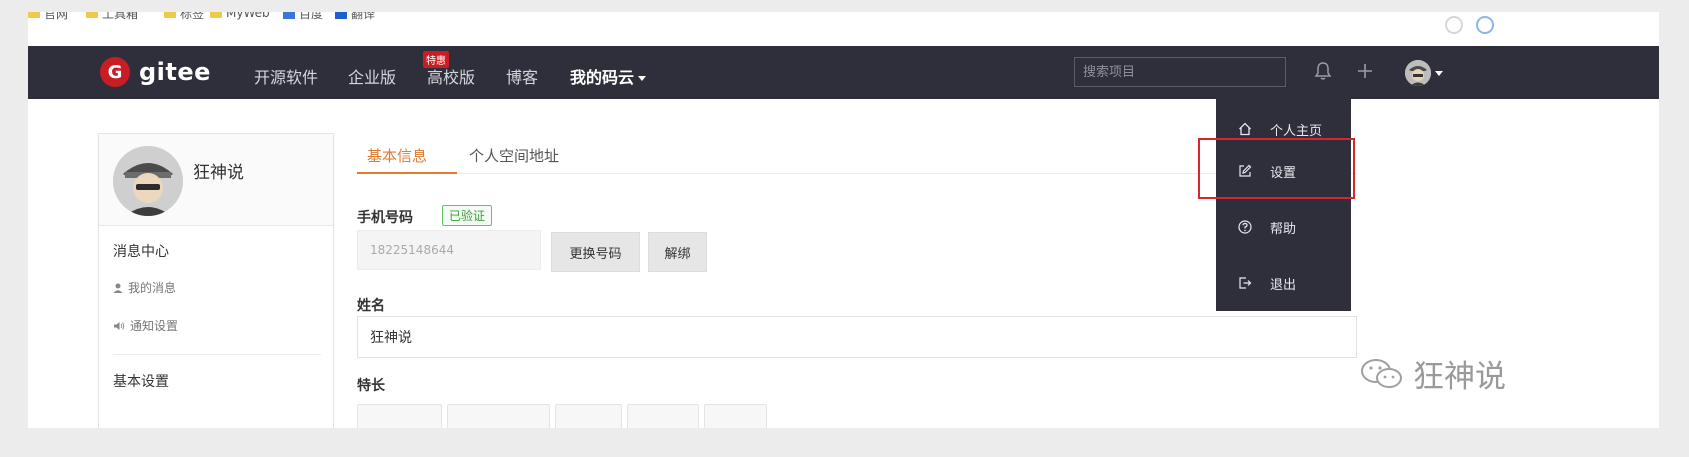  I want to click on browser-profile-icon, so click(1485, 25).